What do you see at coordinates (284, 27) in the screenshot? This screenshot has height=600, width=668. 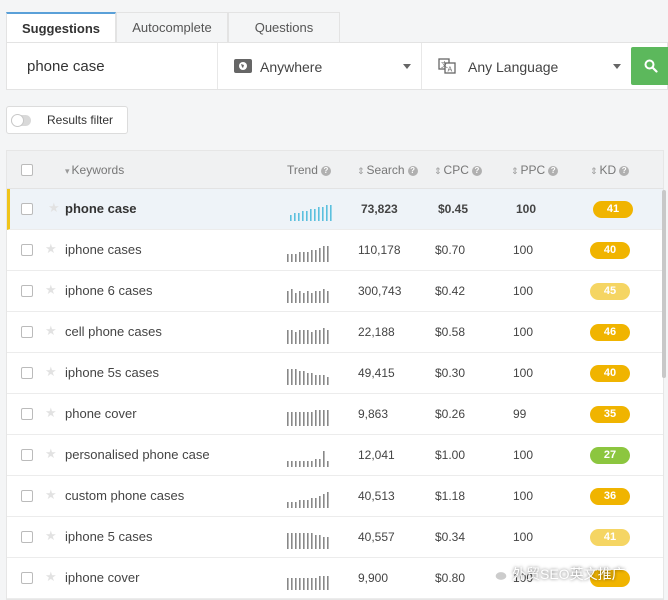 I see `tab-questions: Questions` at bounding box center [284, 27].